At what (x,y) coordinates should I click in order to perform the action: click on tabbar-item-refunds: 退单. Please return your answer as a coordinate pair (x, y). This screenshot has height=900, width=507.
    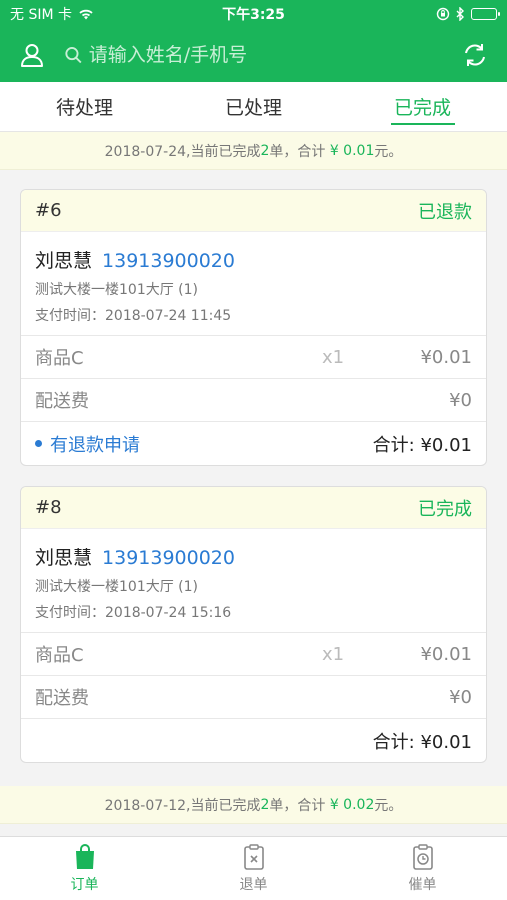
    Looking at the image, I should click on (253, 868).